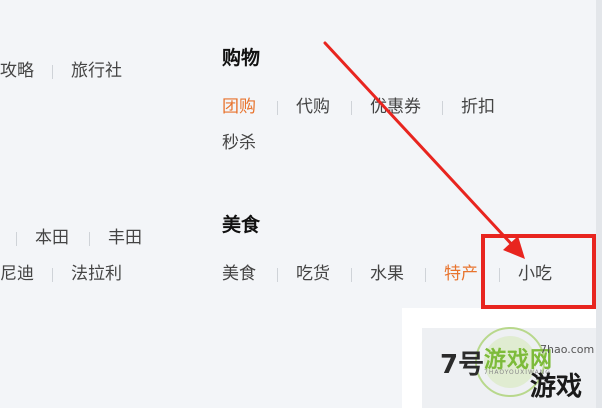  I want to click on link-honda: 本田, so click(52, 238).